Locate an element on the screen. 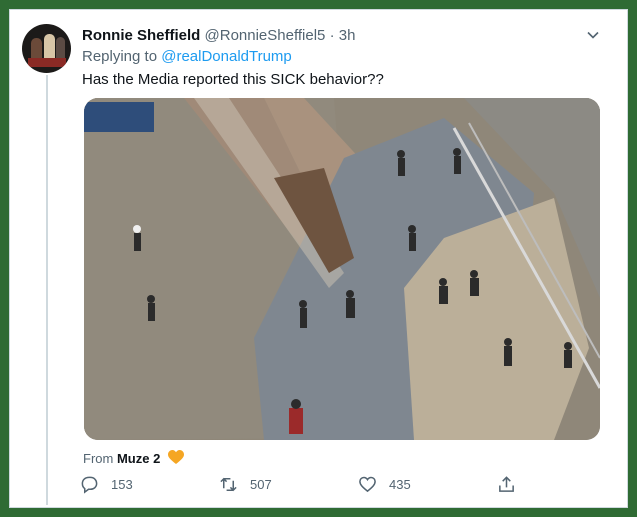  thread-line is located at coordinates (47, 290).